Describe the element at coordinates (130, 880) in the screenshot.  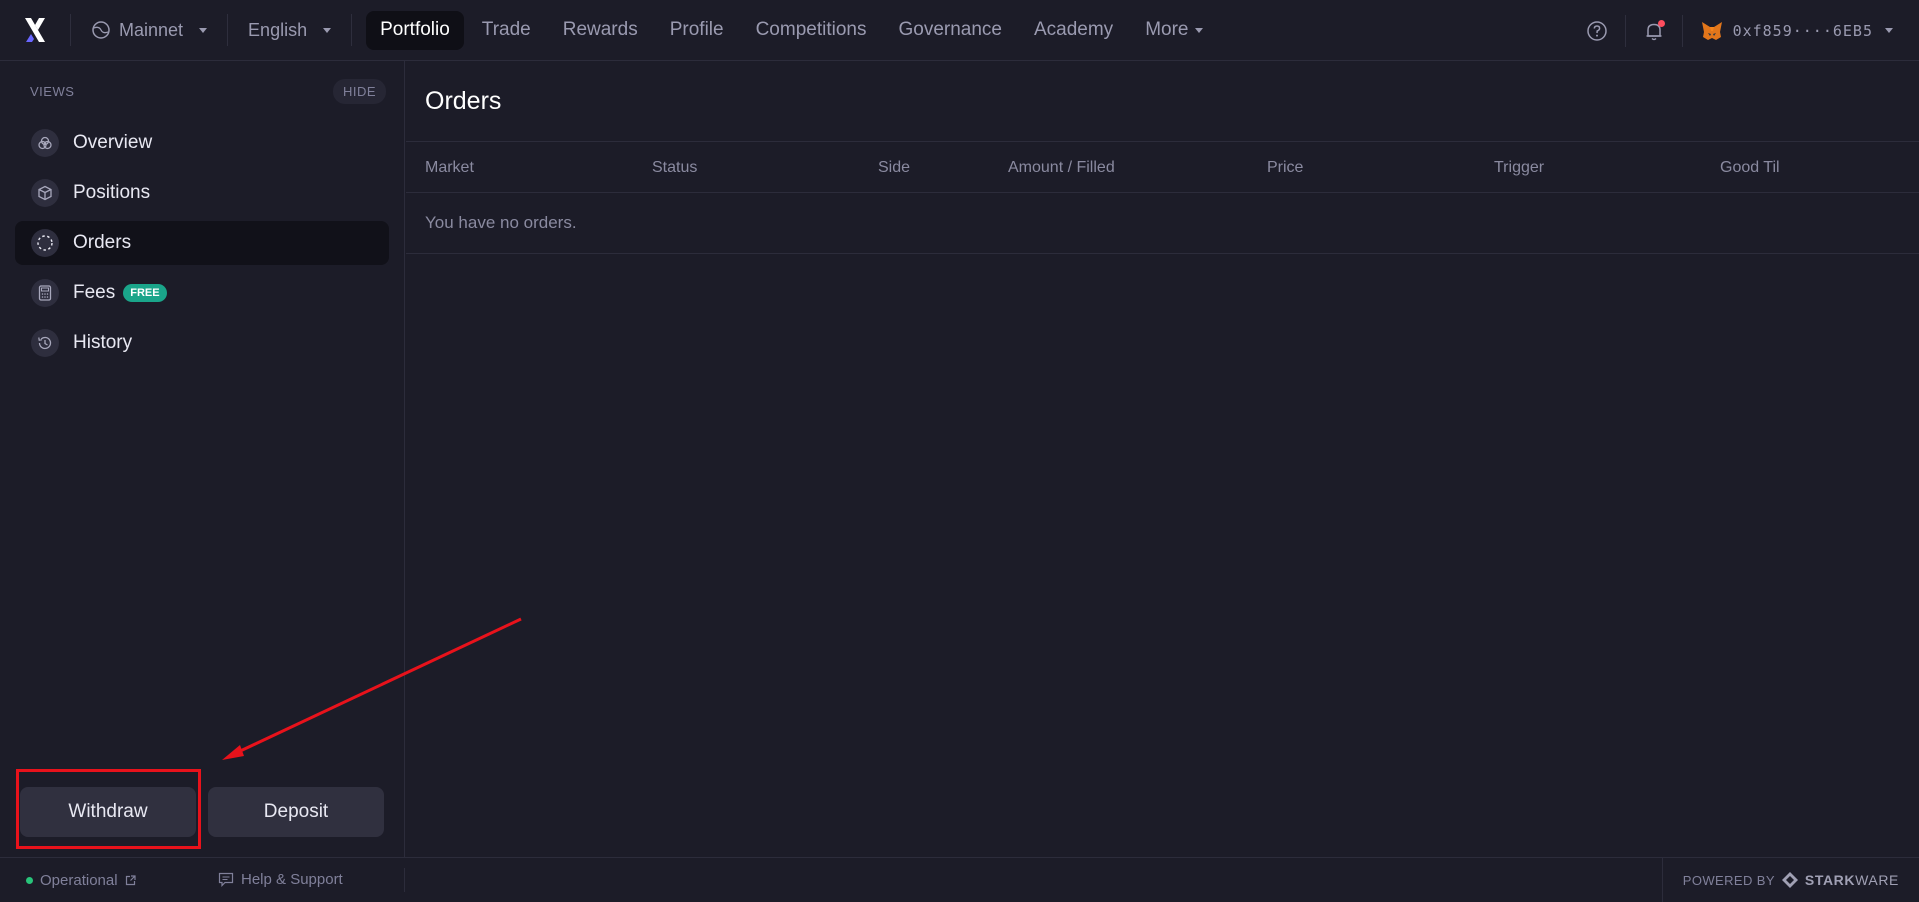
I see `external-link-icon` at that location.